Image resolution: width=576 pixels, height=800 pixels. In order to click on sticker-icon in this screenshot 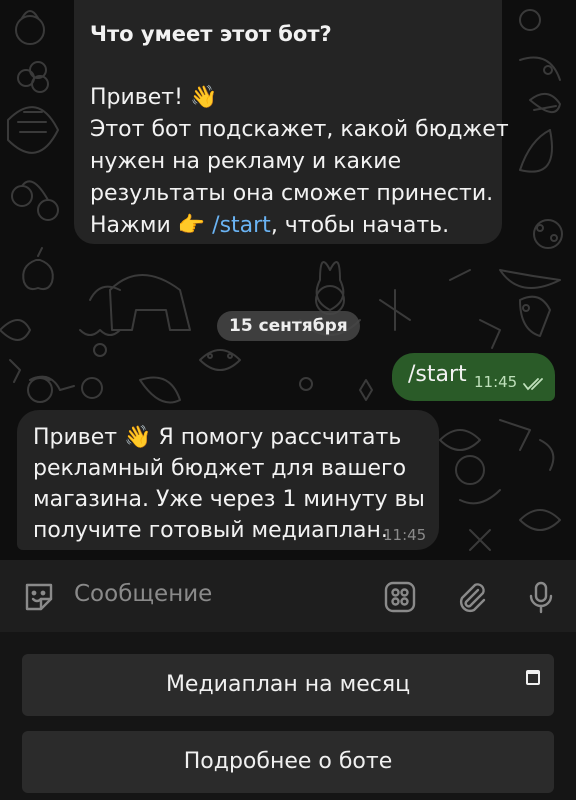, I will do `click(39, 597)`.